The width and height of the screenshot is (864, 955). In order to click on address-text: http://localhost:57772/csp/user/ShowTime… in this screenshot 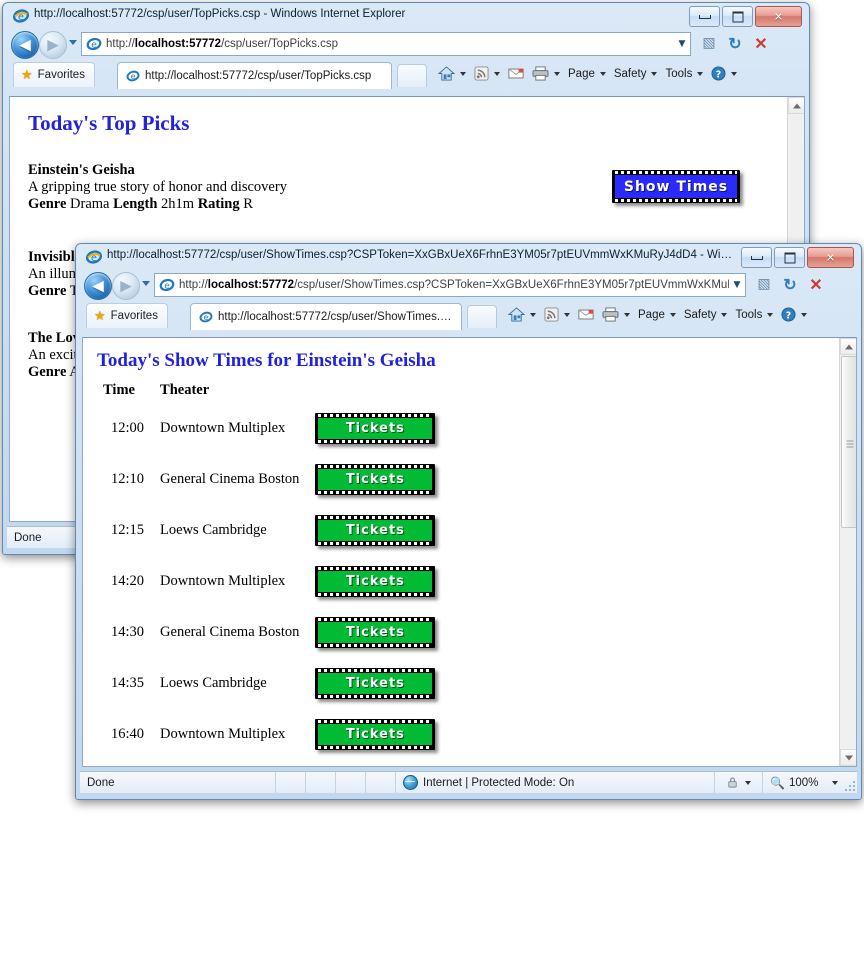, I will do `click(454, 285)`.